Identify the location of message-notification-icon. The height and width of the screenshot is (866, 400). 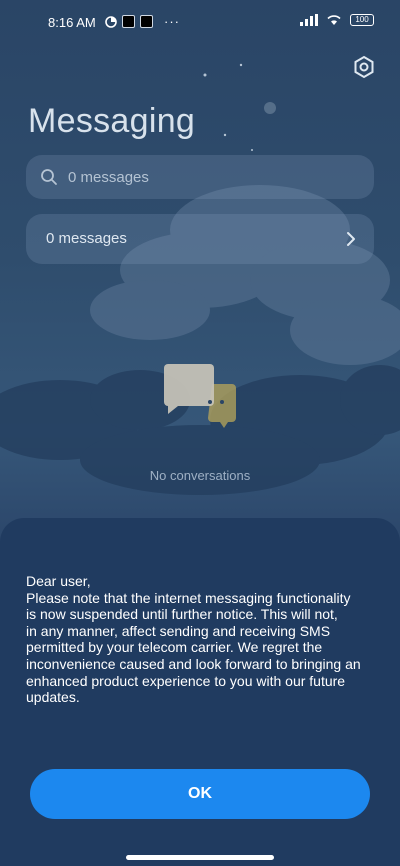
(146, 21).